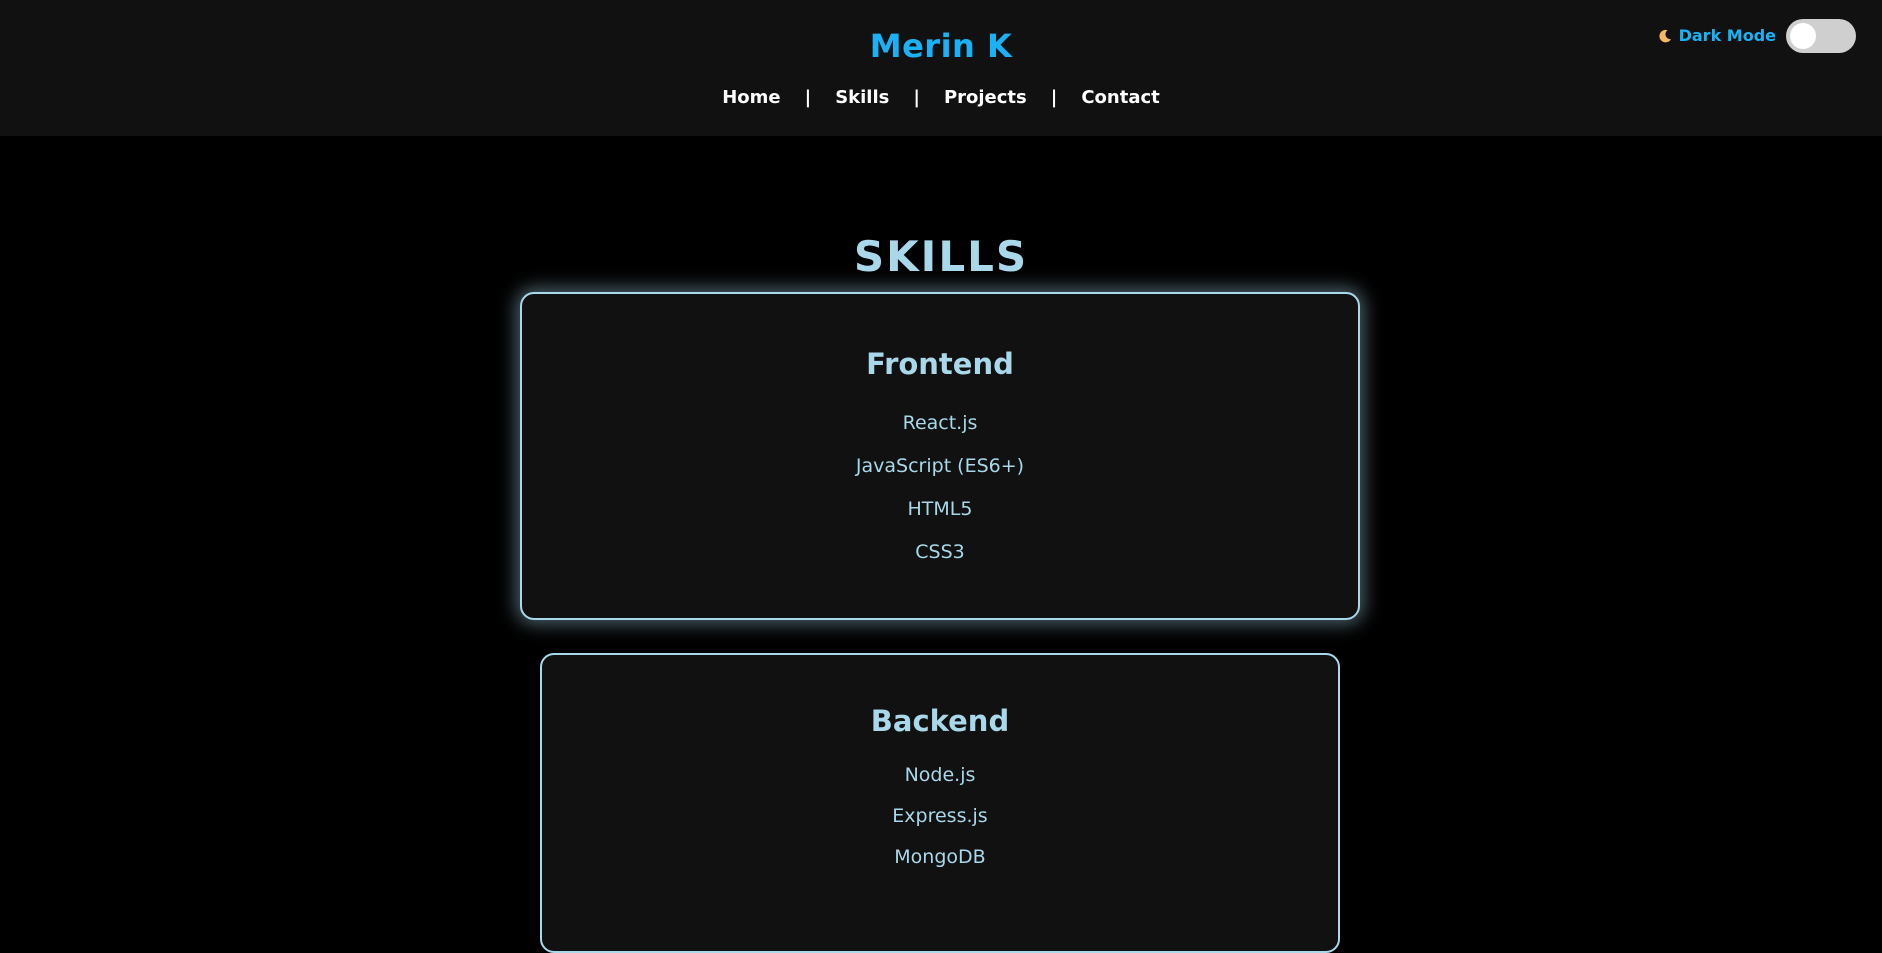  I want to click on skill-card-backend: Backend Node.js Express.js MongoDB, so click(940, 803).